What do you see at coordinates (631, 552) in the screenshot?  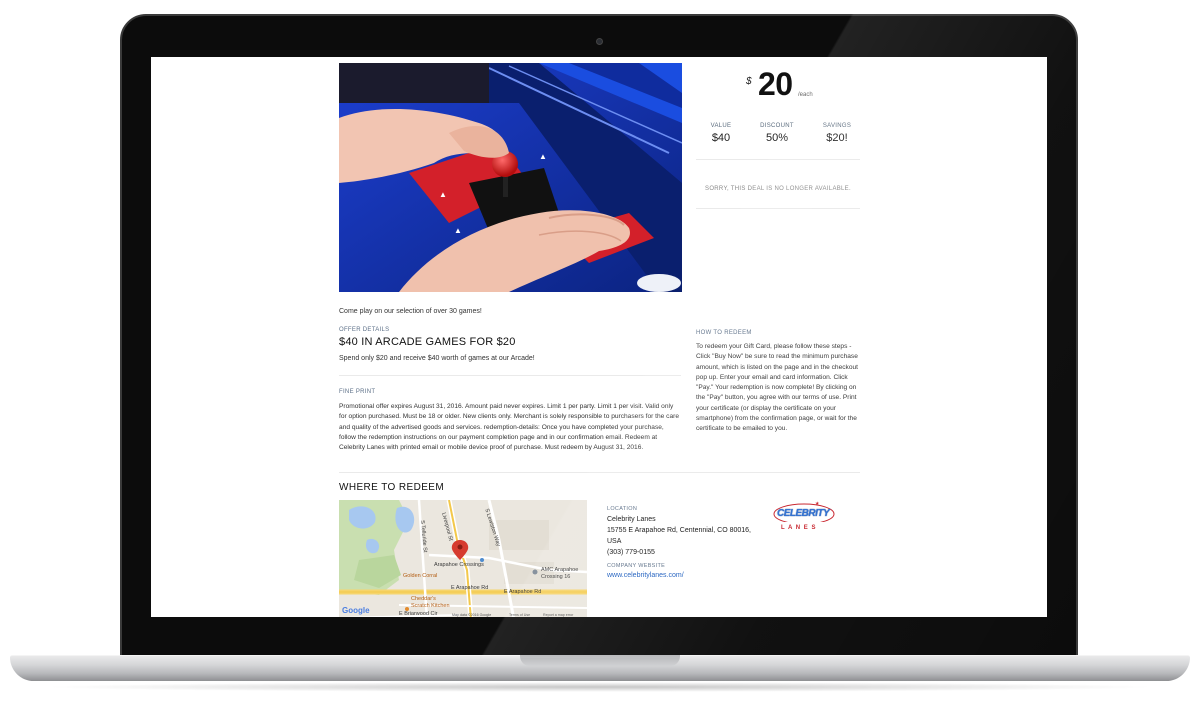 I see `phone-number: (303) 779-0155` at bounding box center [631, 552].